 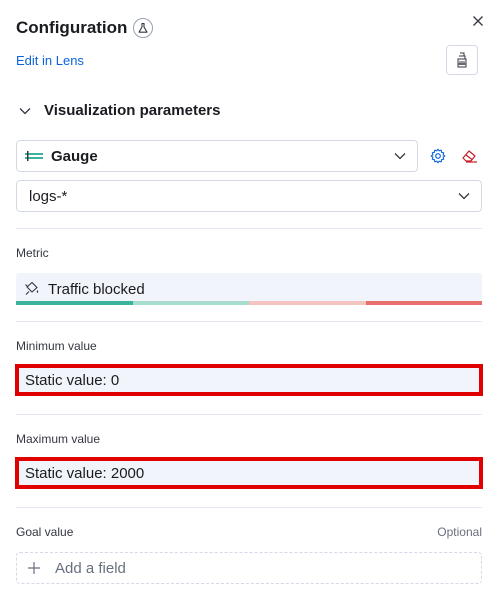 What do you see at coordinates (72, 27) in the screenshot?
I see `page-title: Configuration` at bounding box center [72, 27].